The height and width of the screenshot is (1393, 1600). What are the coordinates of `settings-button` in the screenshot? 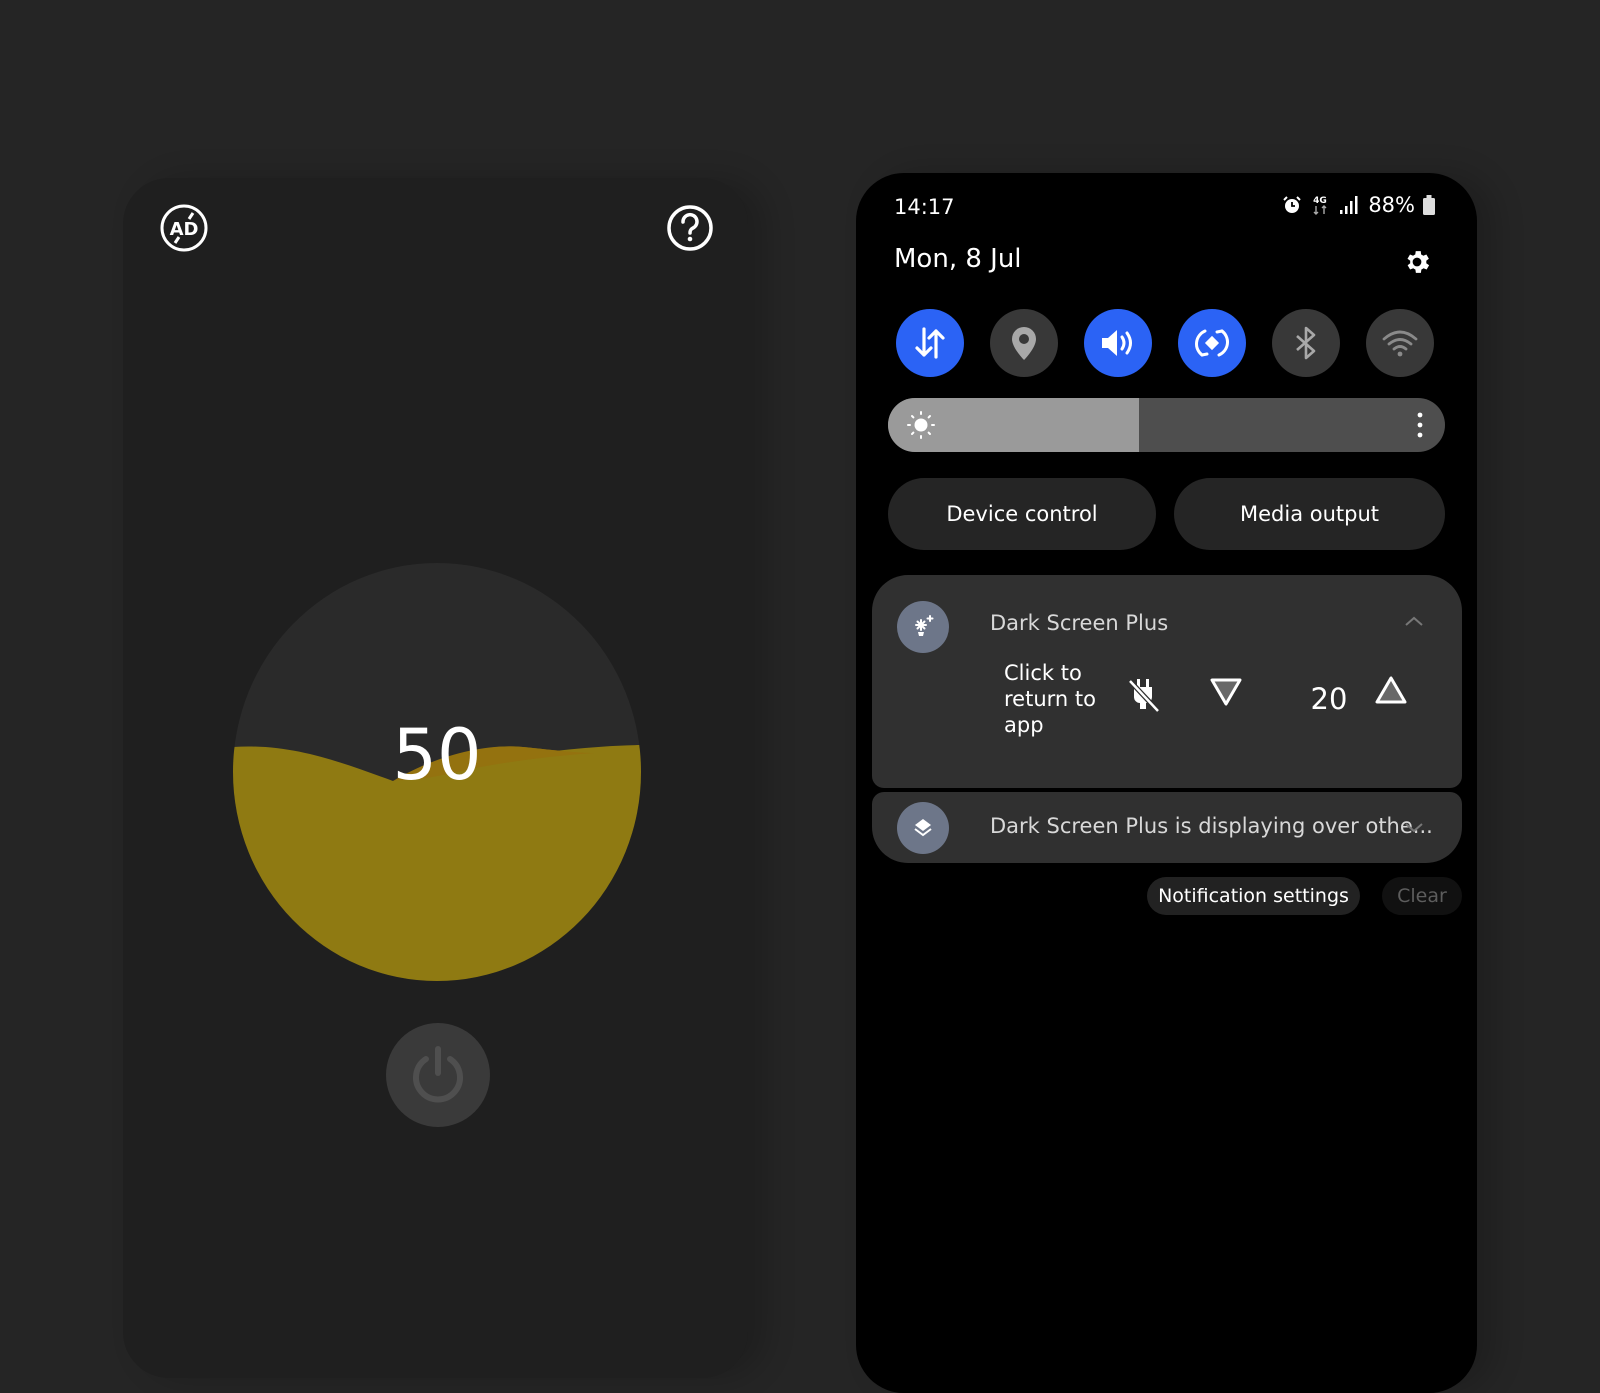 It's located at (1417, 262).